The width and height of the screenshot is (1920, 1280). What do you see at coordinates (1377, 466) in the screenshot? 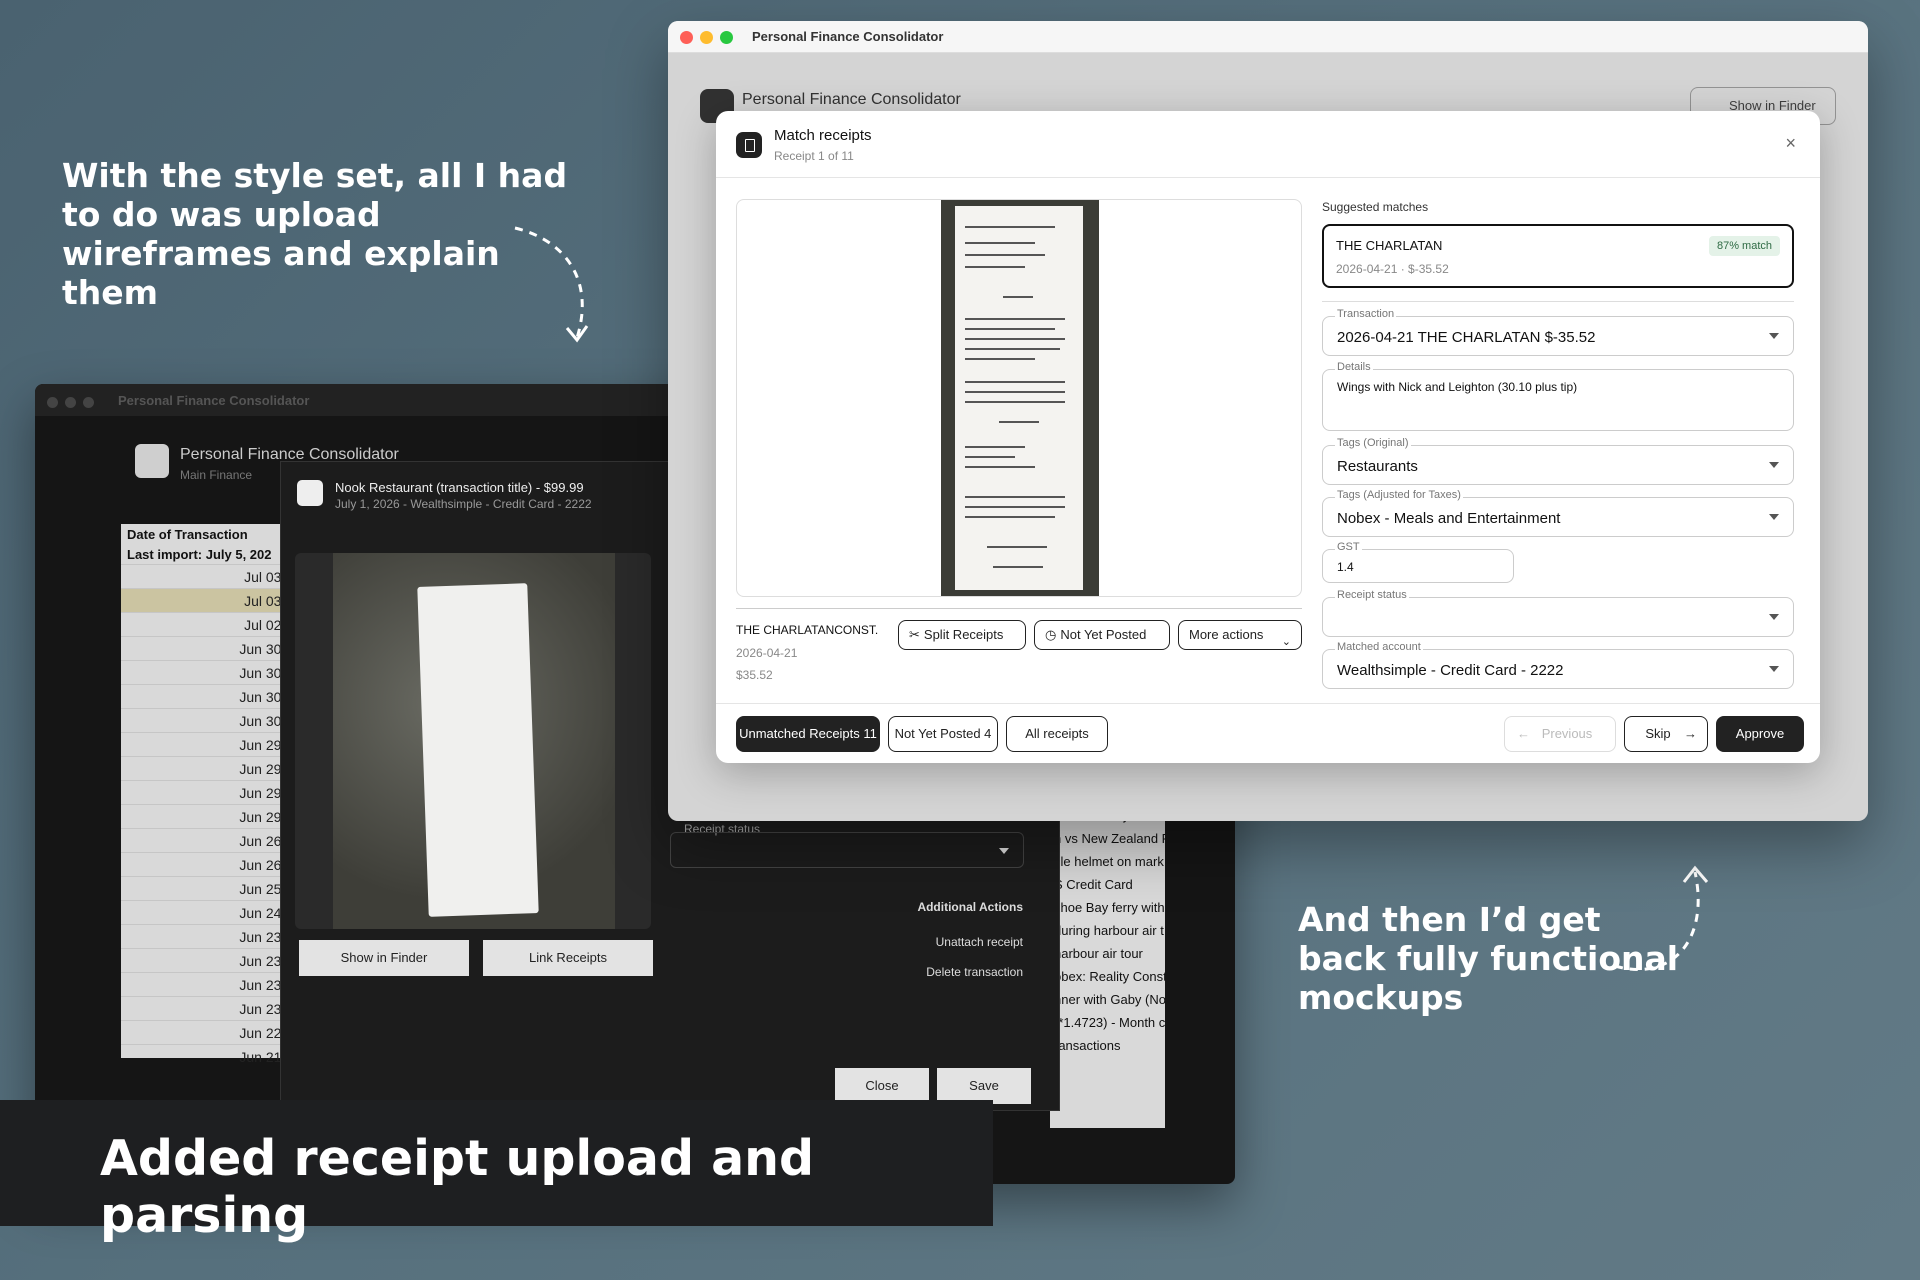
I see `field-value: Restaurants` at bounding box center [1377, 466].